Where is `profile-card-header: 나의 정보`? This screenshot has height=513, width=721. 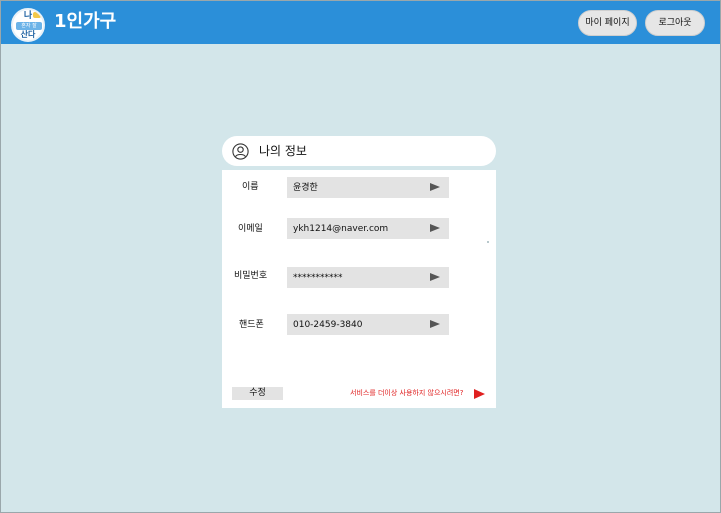
profile-card-header: 나의 정보 is located at coordinates (359, 151).